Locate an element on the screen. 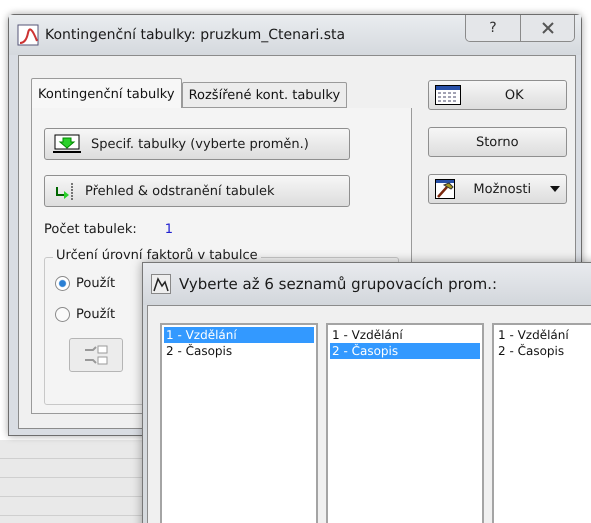  close-button is located at coordinates (547, 28).